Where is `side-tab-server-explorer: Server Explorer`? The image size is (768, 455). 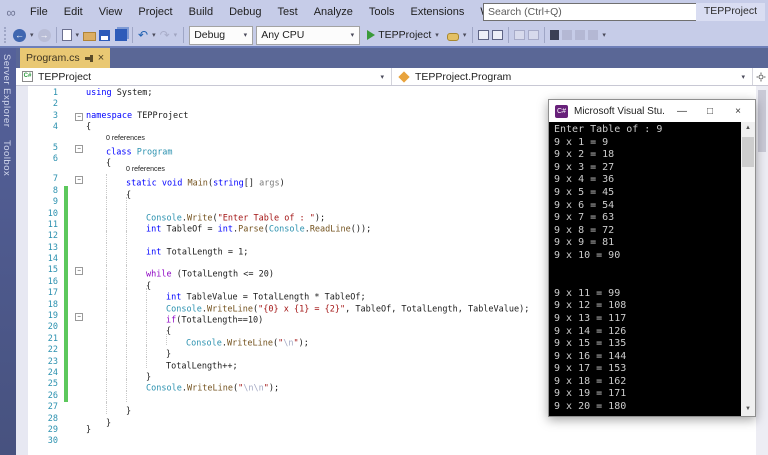
side-tab-server-explorer: Server Explorer is located at coordinates (6, 91).